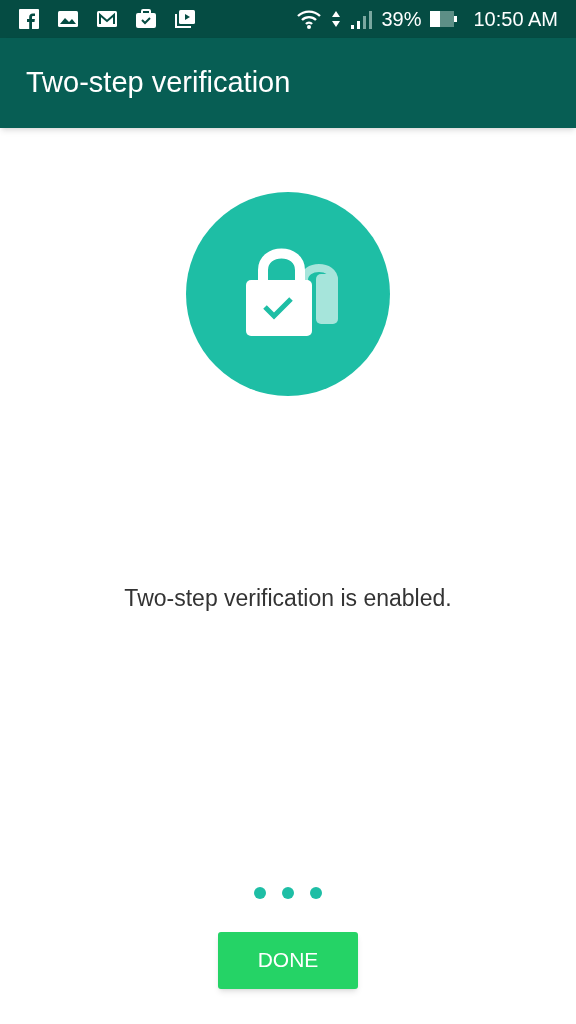 This screenshot has width=576, height=1024. Describe the element at coordinates (29, 19) in the screenshot. I see `facebook-icon` at that location.